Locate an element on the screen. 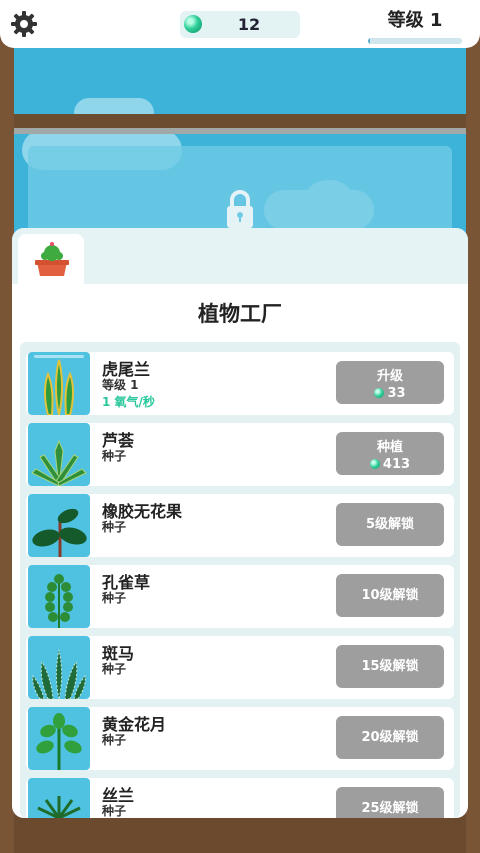 The height and width of the screenshot is (853, 480). button-label: 5级解锁 is located at coordinates (390, 524).